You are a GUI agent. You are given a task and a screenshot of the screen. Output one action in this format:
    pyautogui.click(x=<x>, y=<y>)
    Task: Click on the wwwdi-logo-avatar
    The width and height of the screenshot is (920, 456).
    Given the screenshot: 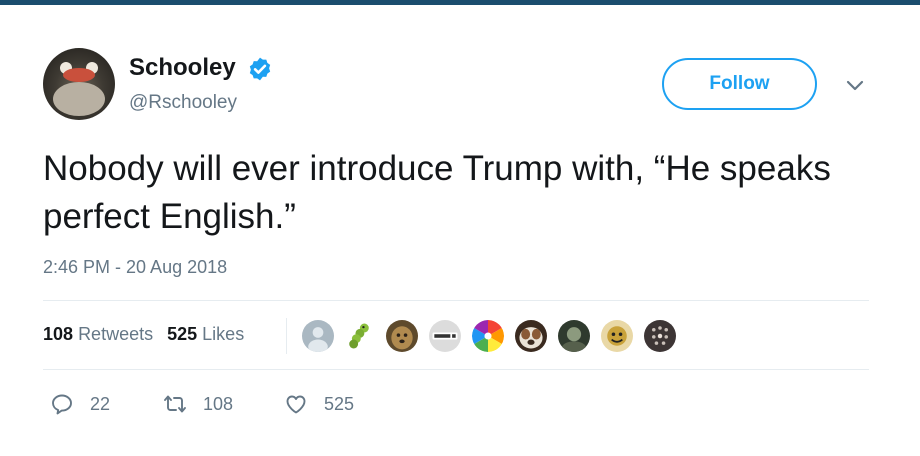 What is the action you would take?
    pyautogui.click(x=445, y=336)
    